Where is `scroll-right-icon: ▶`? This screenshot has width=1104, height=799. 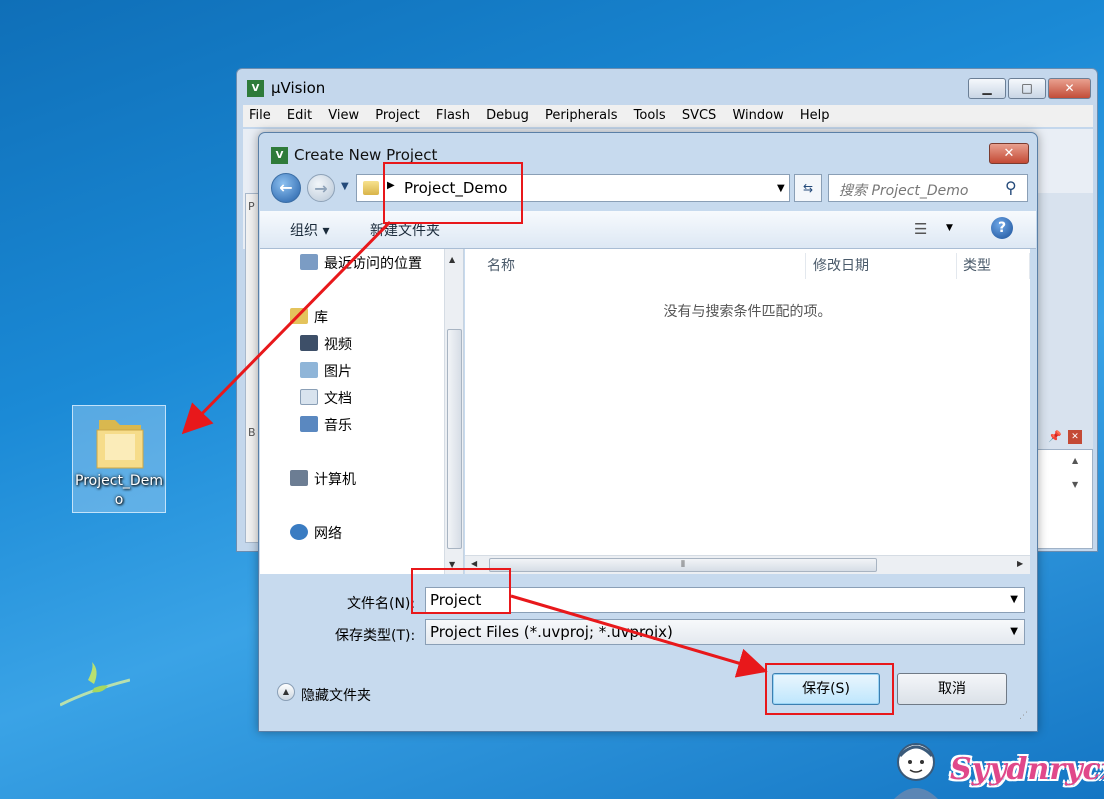
scroll-right-icon: ▶ is located at coordinates (1020, 563).